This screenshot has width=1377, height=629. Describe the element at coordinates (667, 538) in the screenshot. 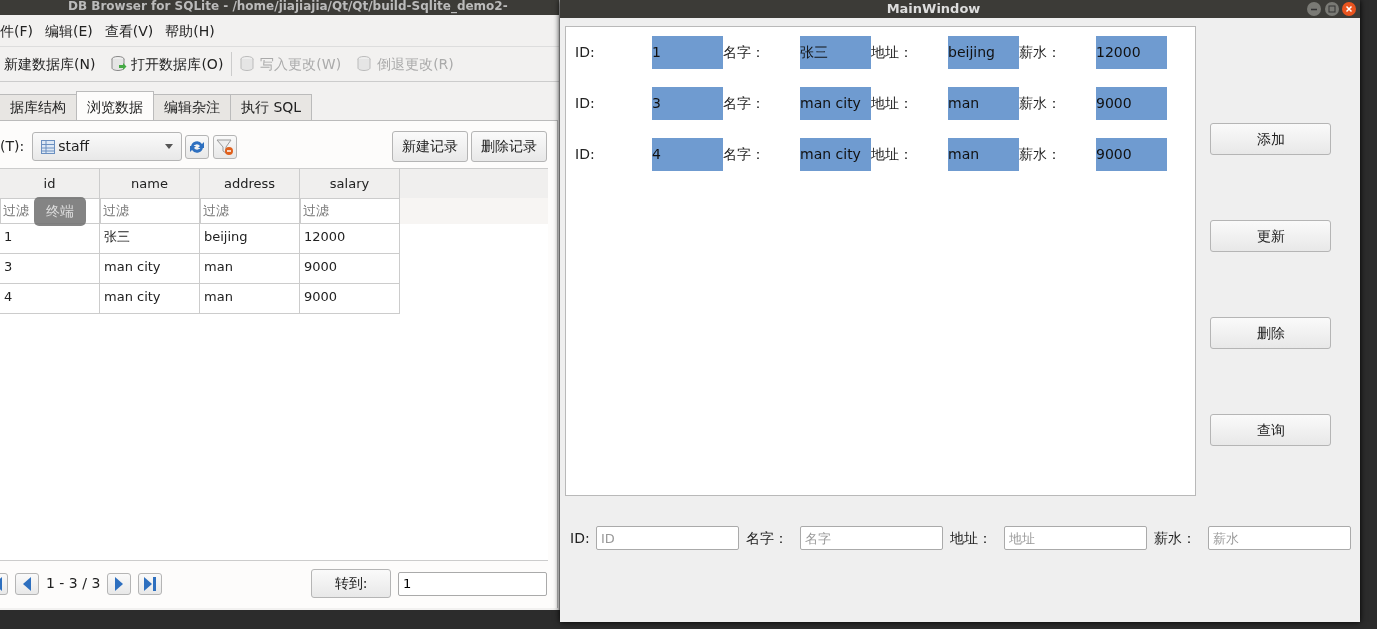

I see `input-field: ID` at that location.